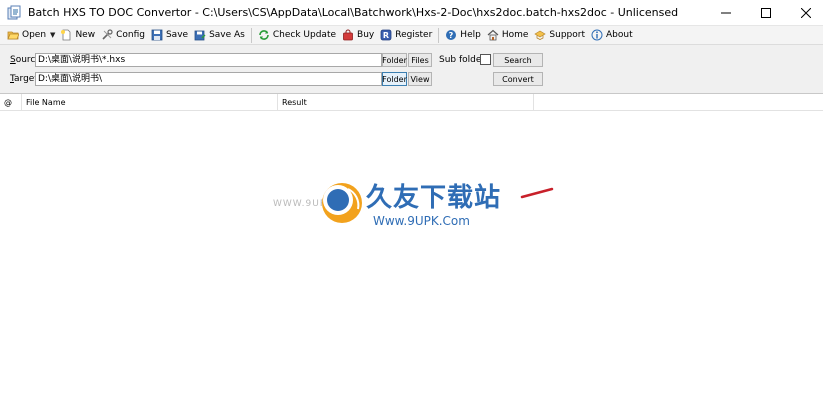 Image resolution: width=823 pixels, height=411 pixels. I want to click on minimize-icon, so click(726, 12).